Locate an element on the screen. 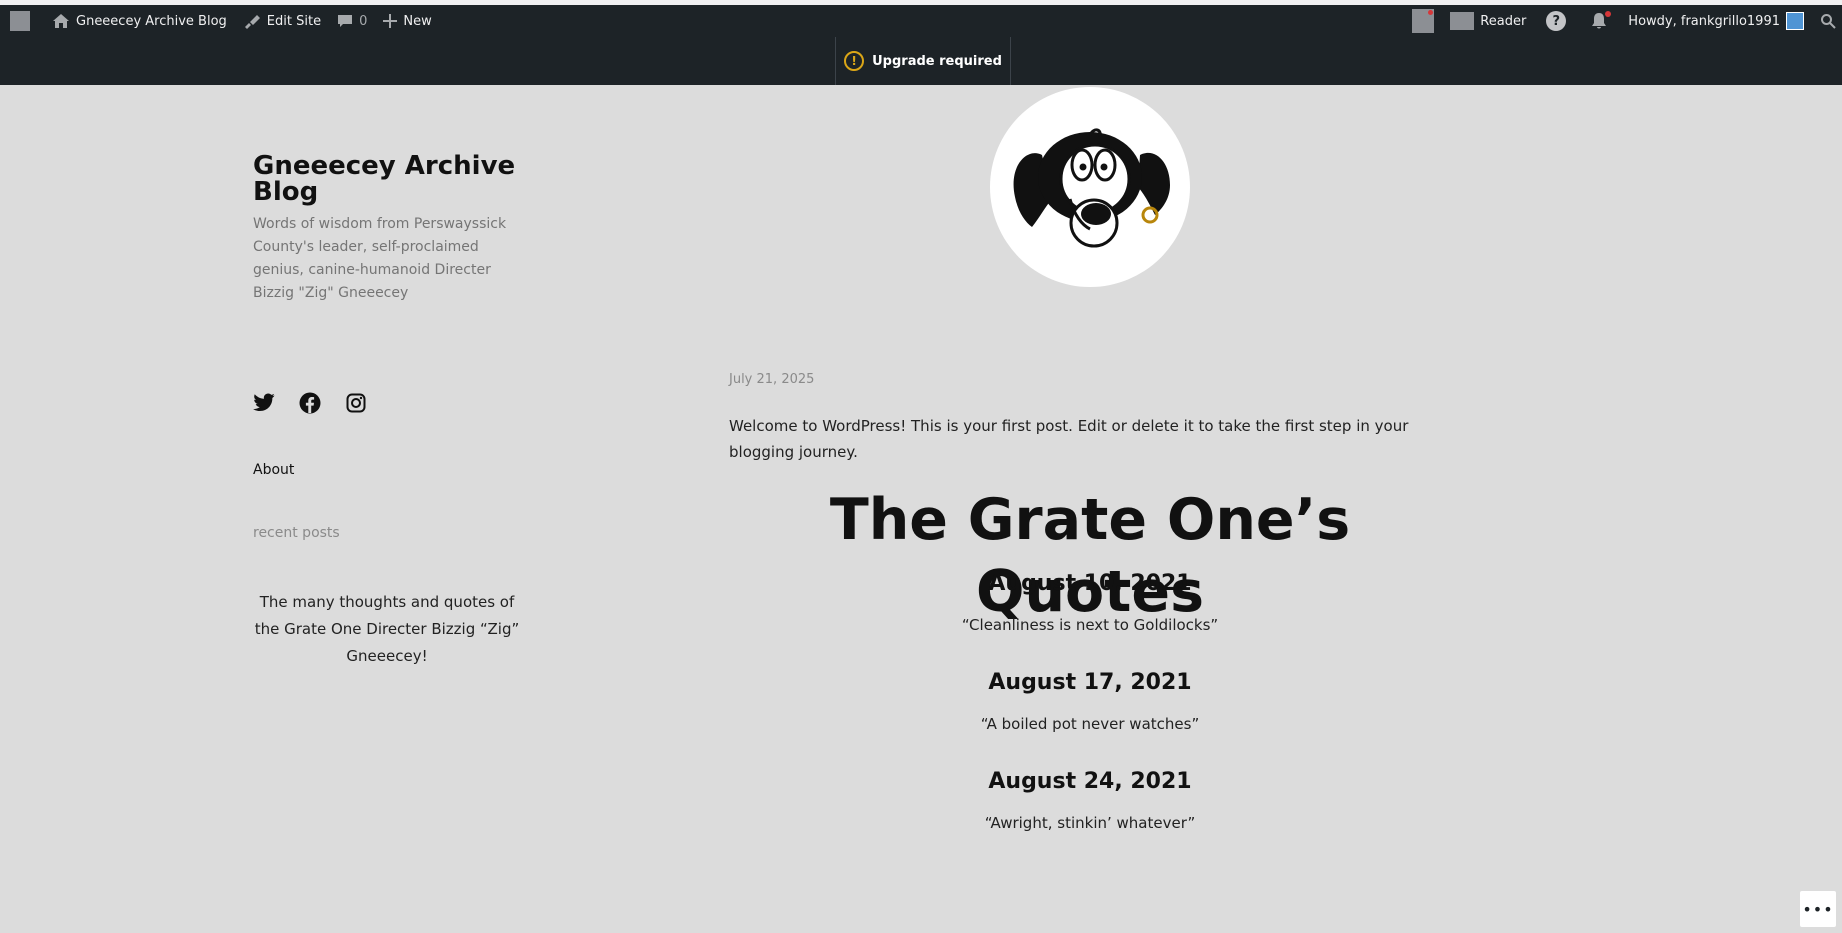  new-label: New is located at coordinates (417, 21).